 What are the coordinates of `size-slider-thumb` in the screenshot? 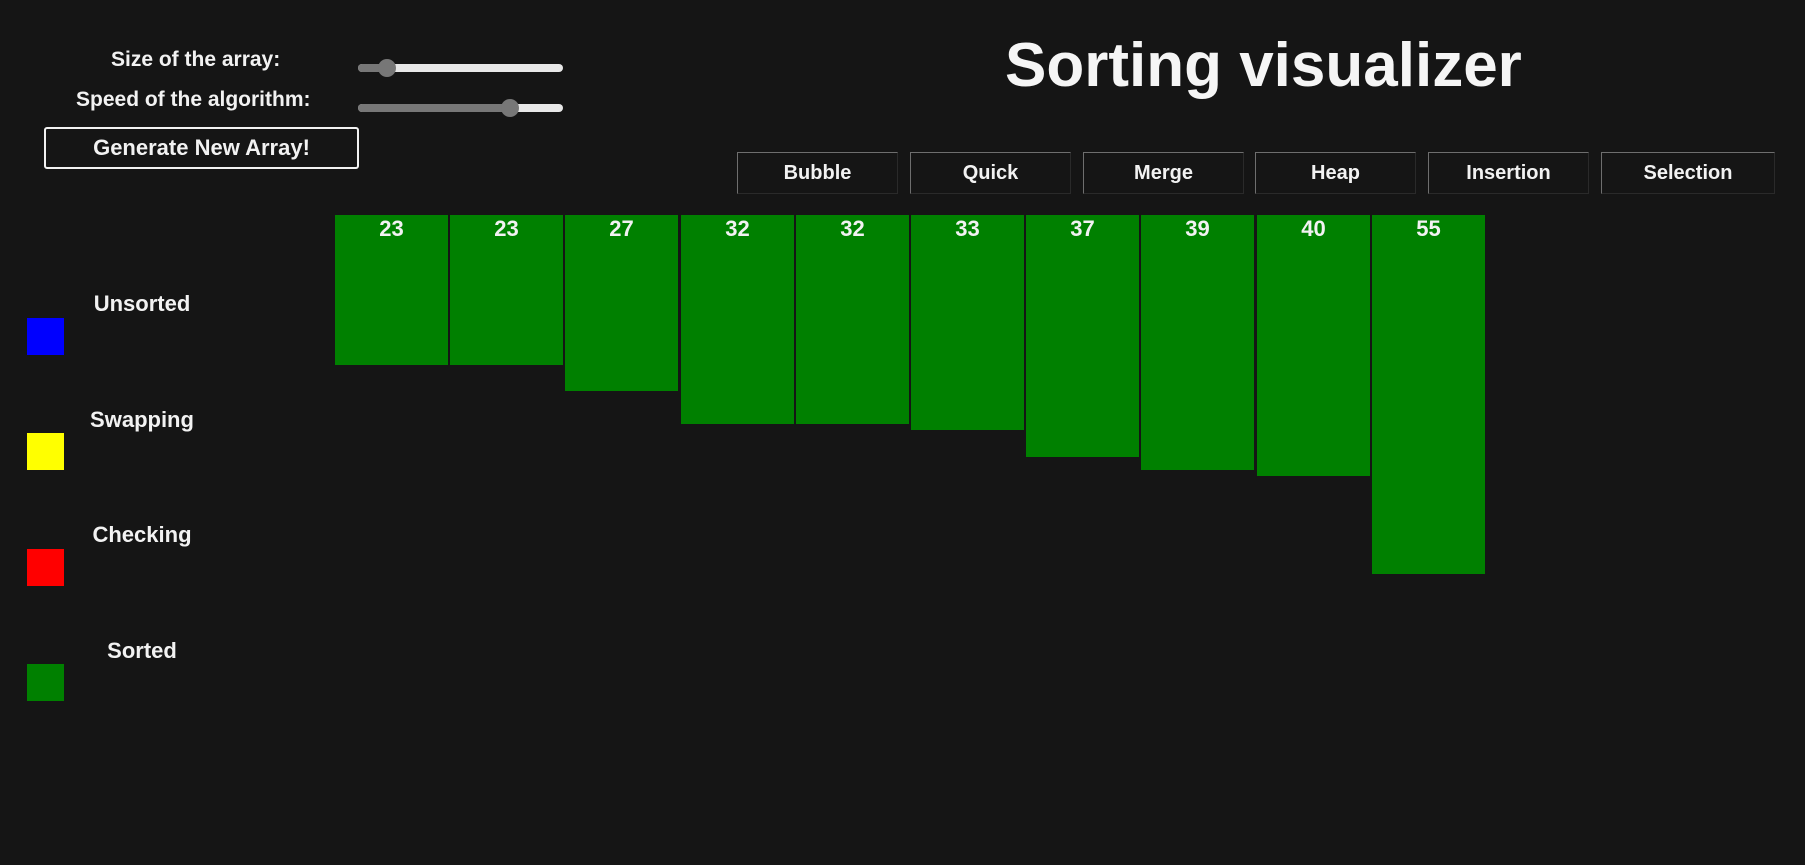 It's located at (387, 68).